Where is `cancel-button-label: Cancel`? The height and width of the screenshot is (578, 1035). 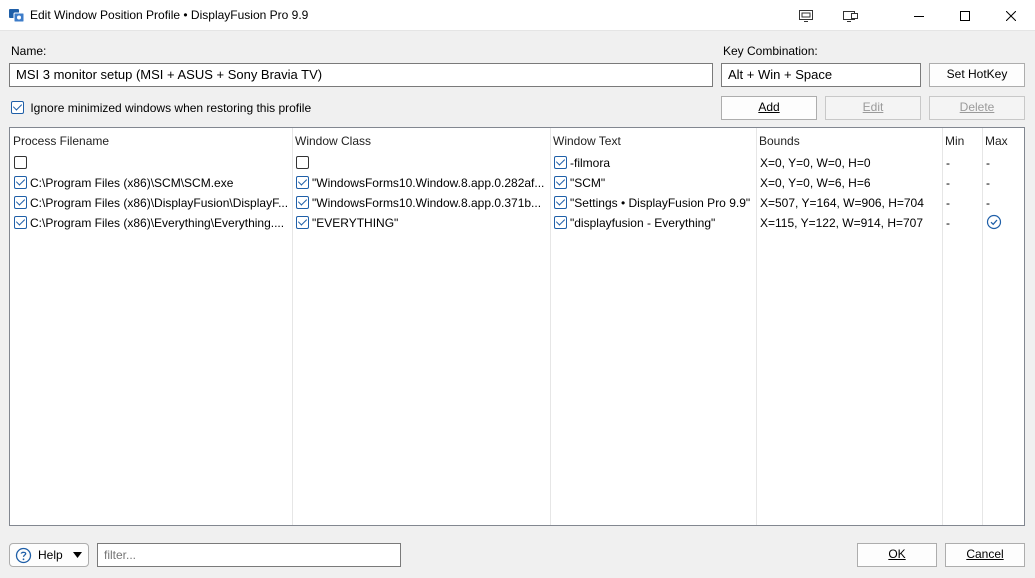 cancel-button-label: Cancel is located at coordinates (985, 554).